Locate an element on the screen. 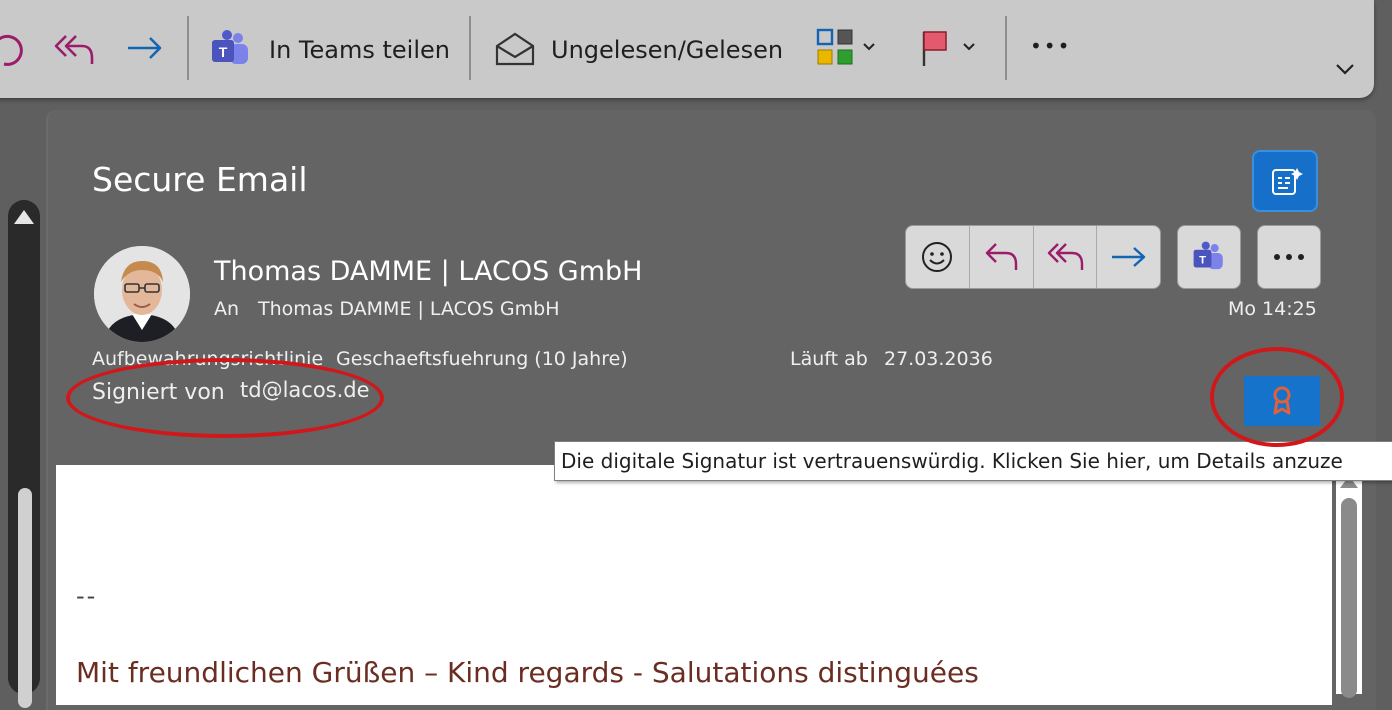 The image size is (1392, 710). digital-signature-button is located at coordinates (1282, 401).